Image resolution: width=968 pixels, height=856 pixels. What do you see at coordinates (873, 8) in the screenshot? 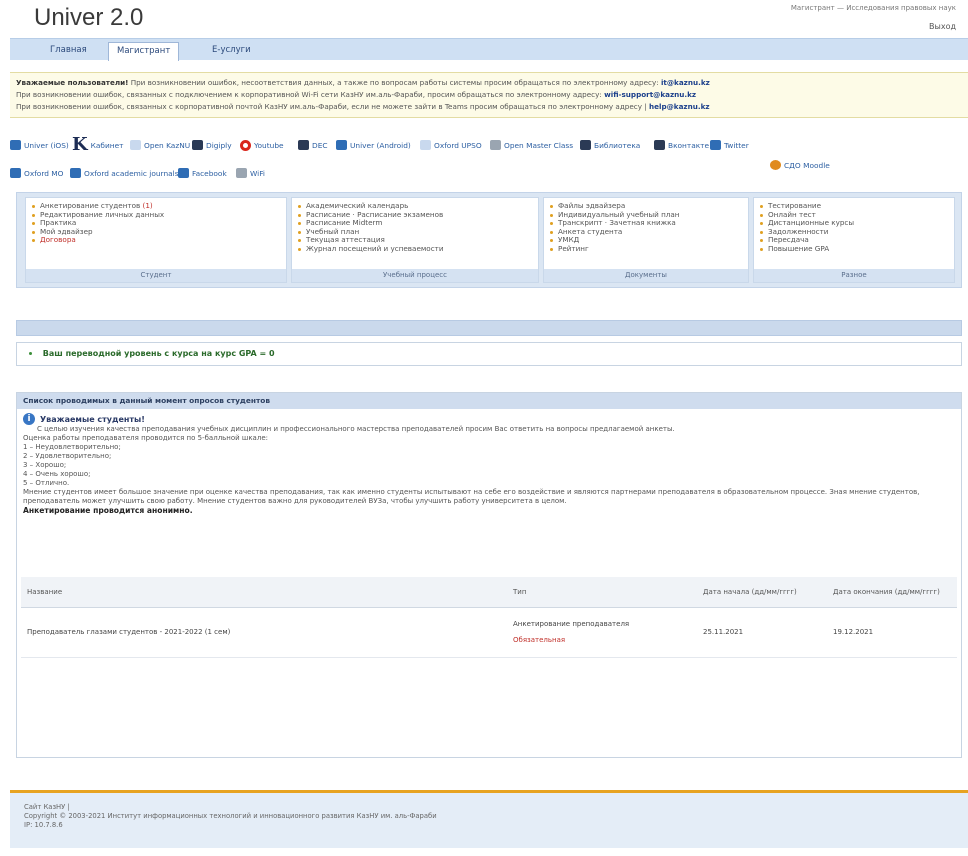
I see `user-info: Магистрант — Исследования правовых наук` at bounding box center [873, 8].